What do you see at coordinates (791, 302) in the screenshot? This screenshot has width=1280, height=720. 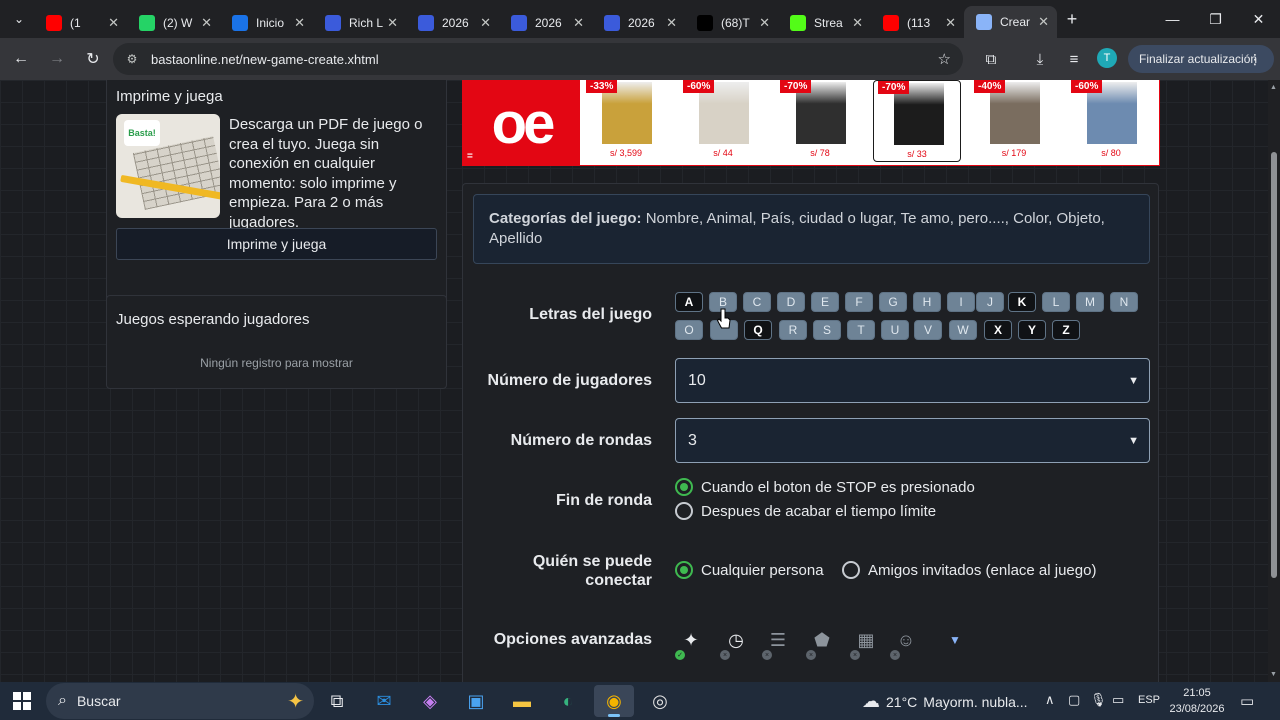 I see `letter-toggle: D` at bounding box center [791, 302].